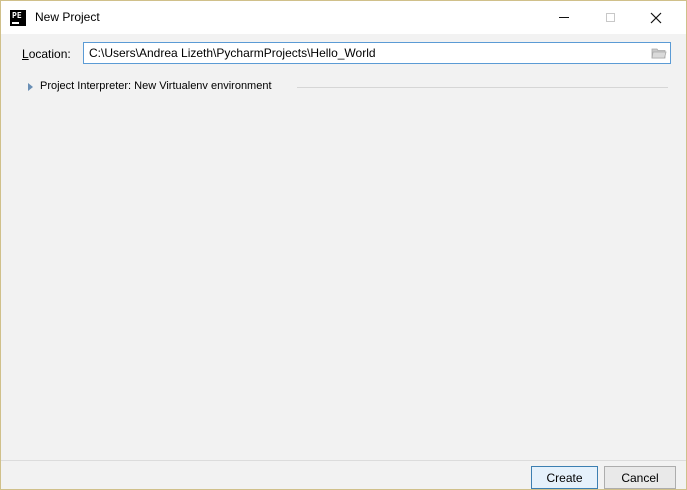 Image resolution: width=687 pixels, height=490 pixels. What do you see at coordinates (25, 54) in the screenshot?
I see `location-label-accel: L` at bounding box center [25, 54].